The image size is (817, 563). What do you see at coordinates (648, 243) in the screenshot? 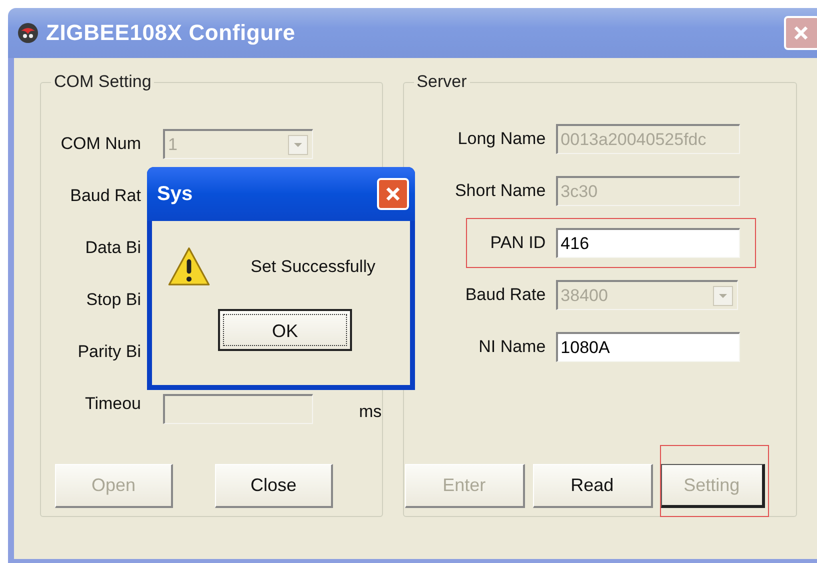
I see `text-field: 416` at bounding box center [648, 243].